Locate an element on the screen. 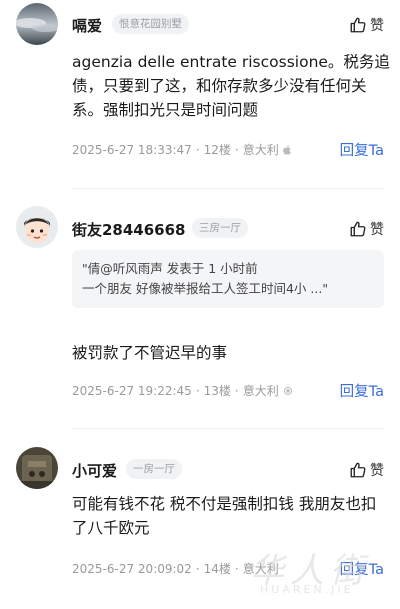  comment-meta: 2025-6-27 19:22:45 · 13楼 · 意大利 is located at coordinates (183, 390).